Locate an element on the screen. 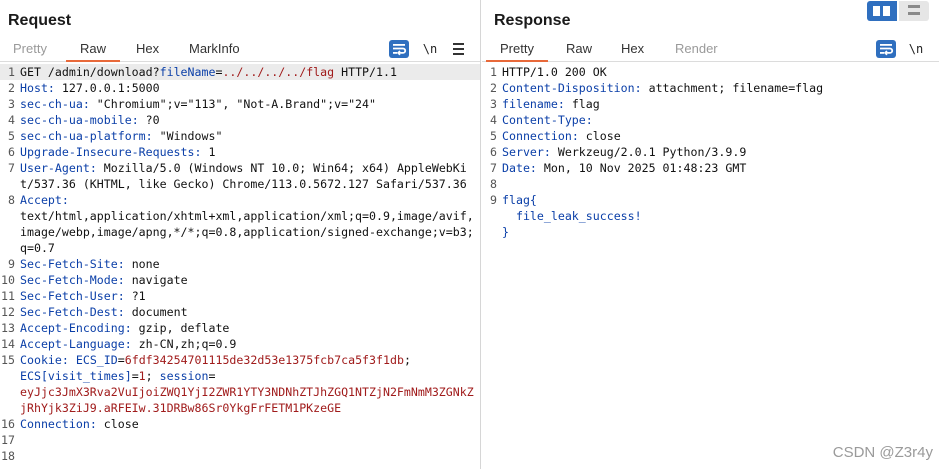 The width and height of the screenshot is (939, 469). side-by-side-layout-icon is located at coordinates (882, 11).